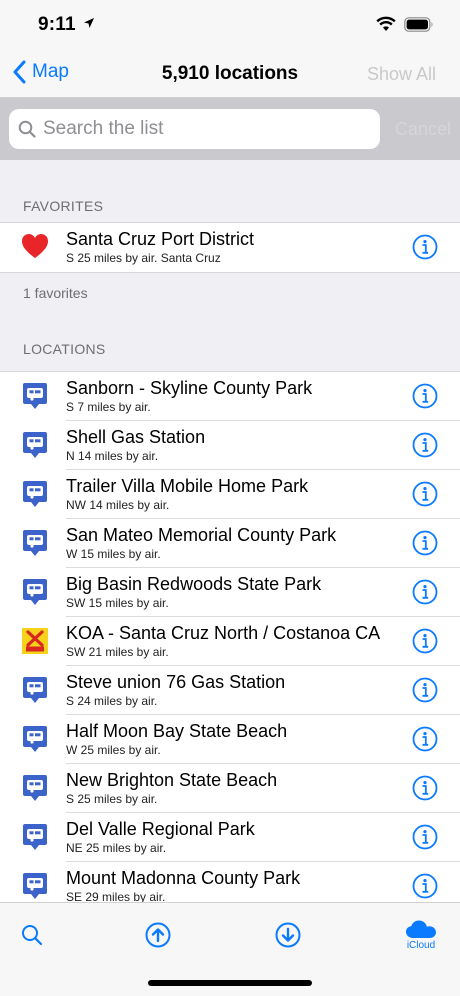  Describe the element at coordinates (230, 445) in the screenshot. I see `list-item: Shell Gas Station N 14 miles by air.` at that location.